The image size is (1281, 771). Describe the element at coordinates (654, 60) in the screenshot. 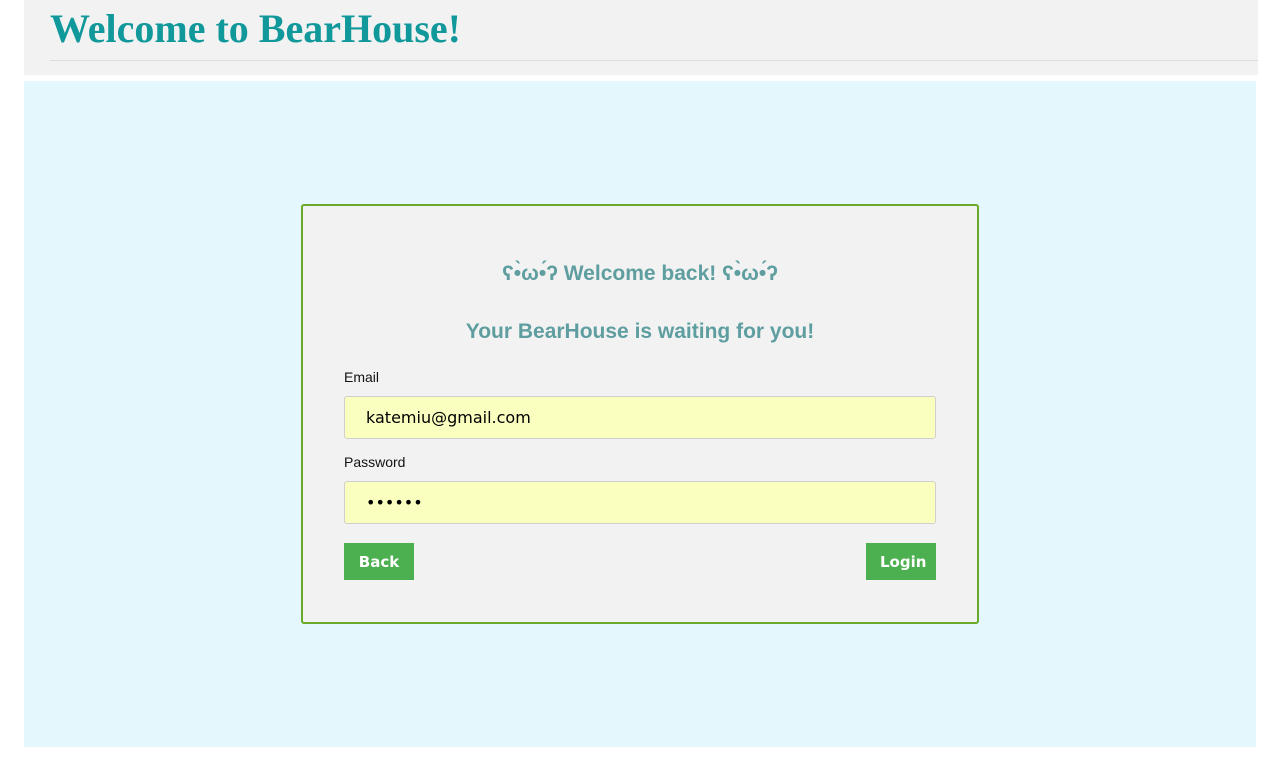

I see `header-divider` at that location.